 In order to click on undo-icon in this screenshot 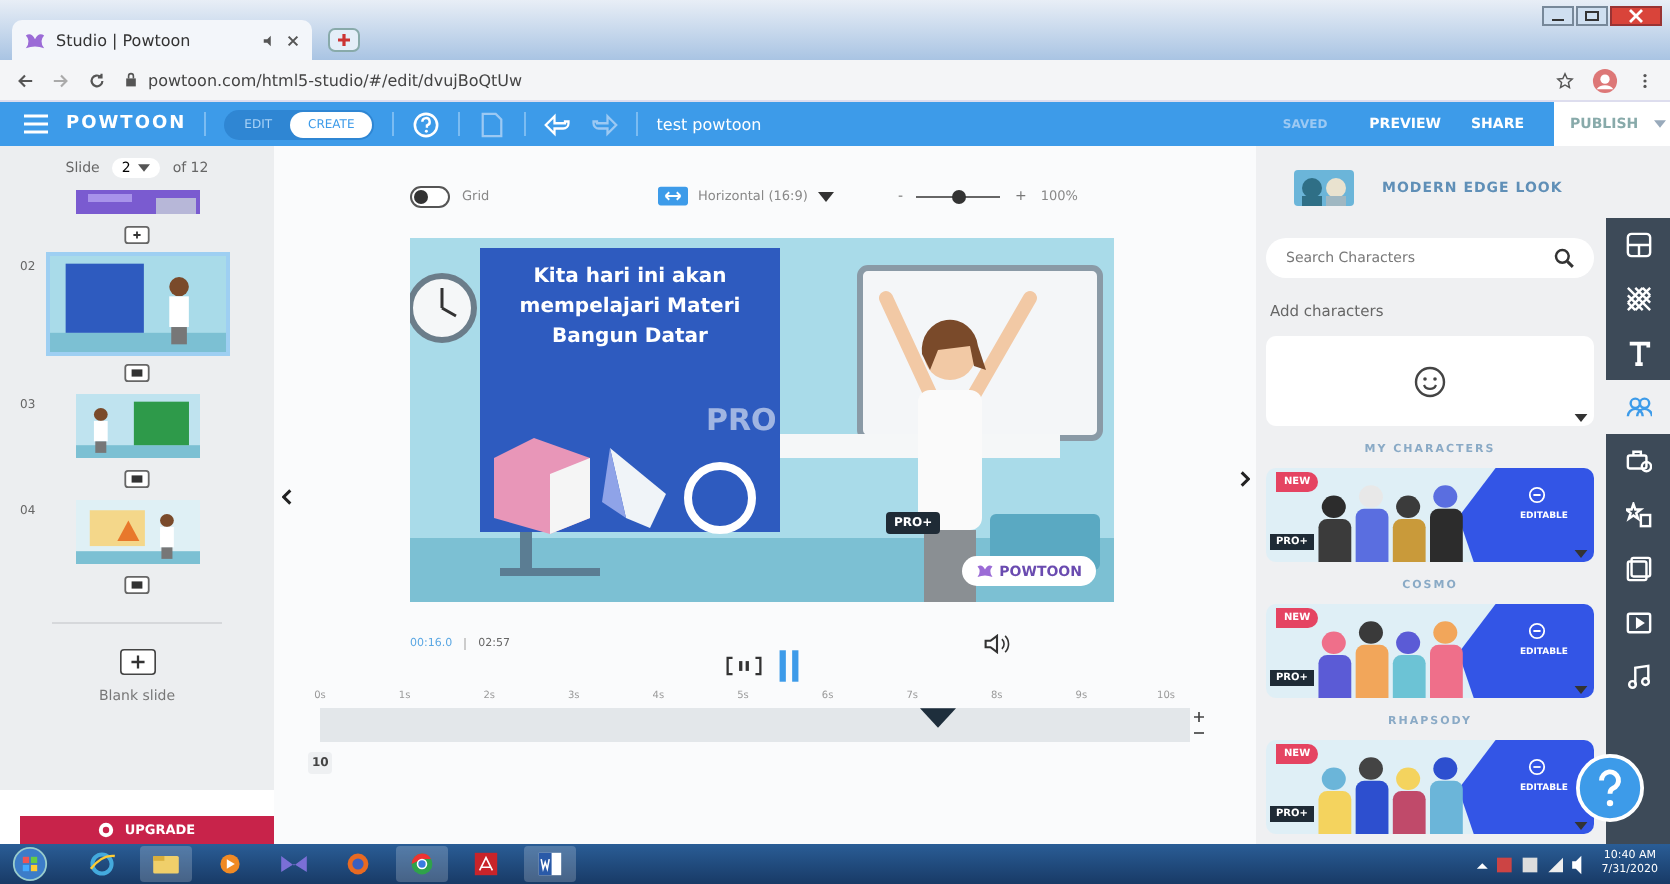, I will do `click(558, 124)`.